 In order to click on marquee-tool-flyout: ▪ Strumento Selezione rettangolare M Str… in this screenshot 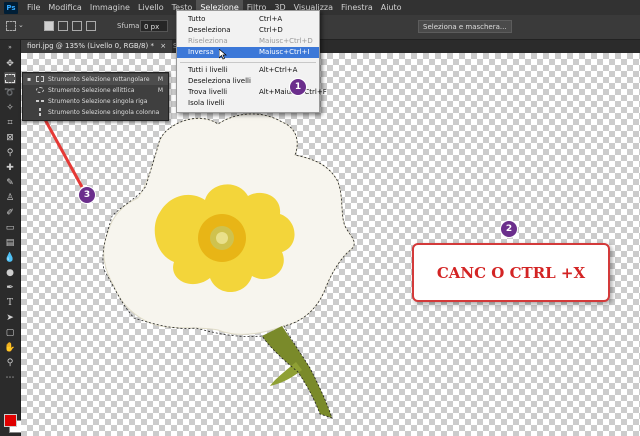, I will do `click(95, 96)`.